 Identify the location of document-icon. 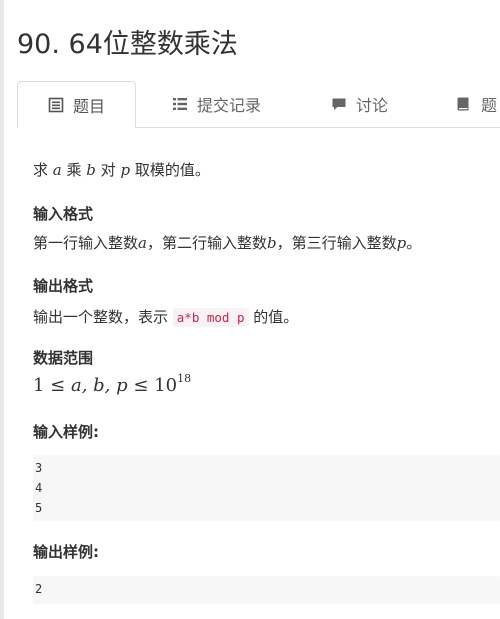
(56, 105).